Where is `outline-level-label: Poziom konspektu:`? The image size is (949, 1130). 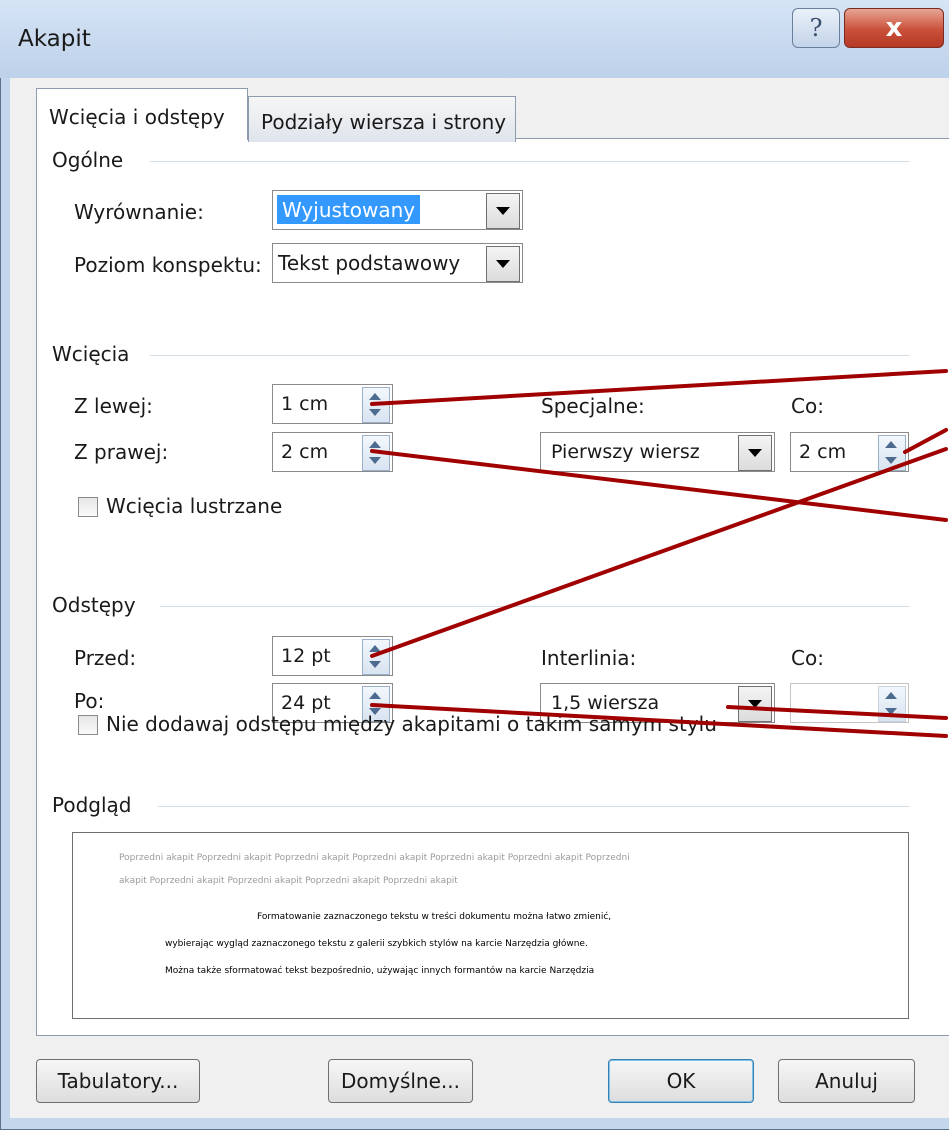
outline-level-label: Poziom konspektu: is located at coordinates (168, 265).